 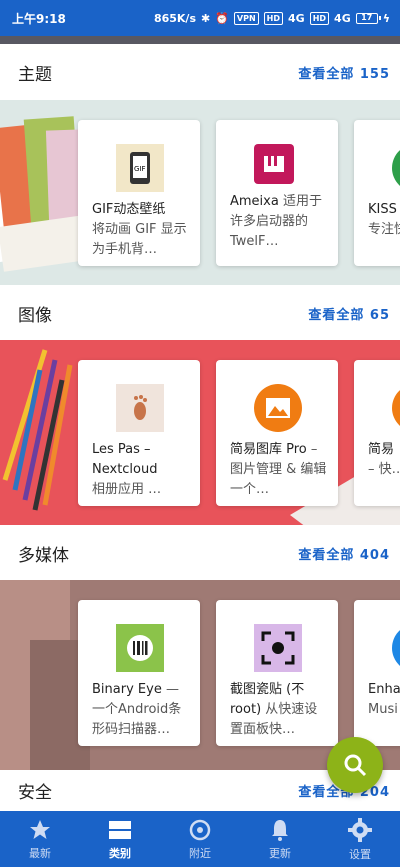 What do you see at coordinates (342, 18) in the screenshot?
I see `signal-2: 4G` at bounding box center [342, 18].